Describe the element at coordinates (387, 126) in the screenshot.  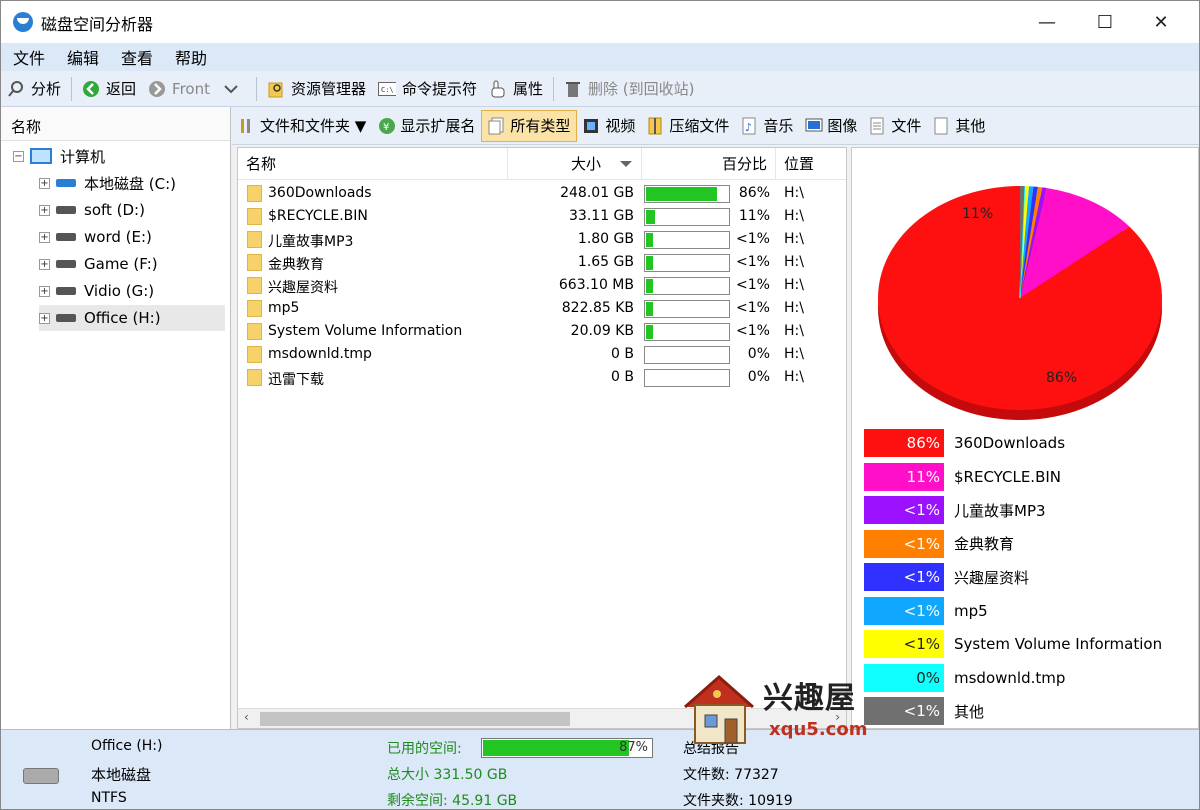
I see `extension-icon: ¥` at that location.